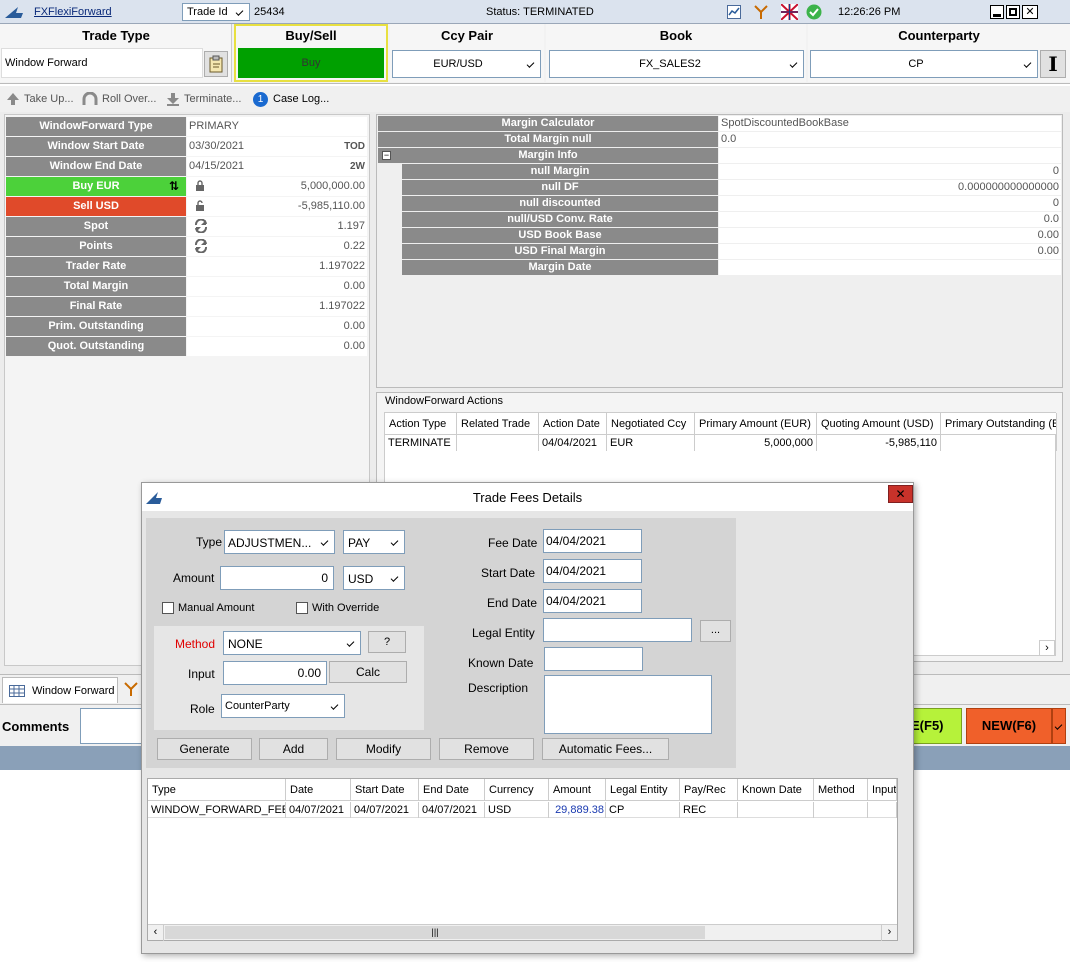  I want to click on column-header: Action Type, so click(421, 424).